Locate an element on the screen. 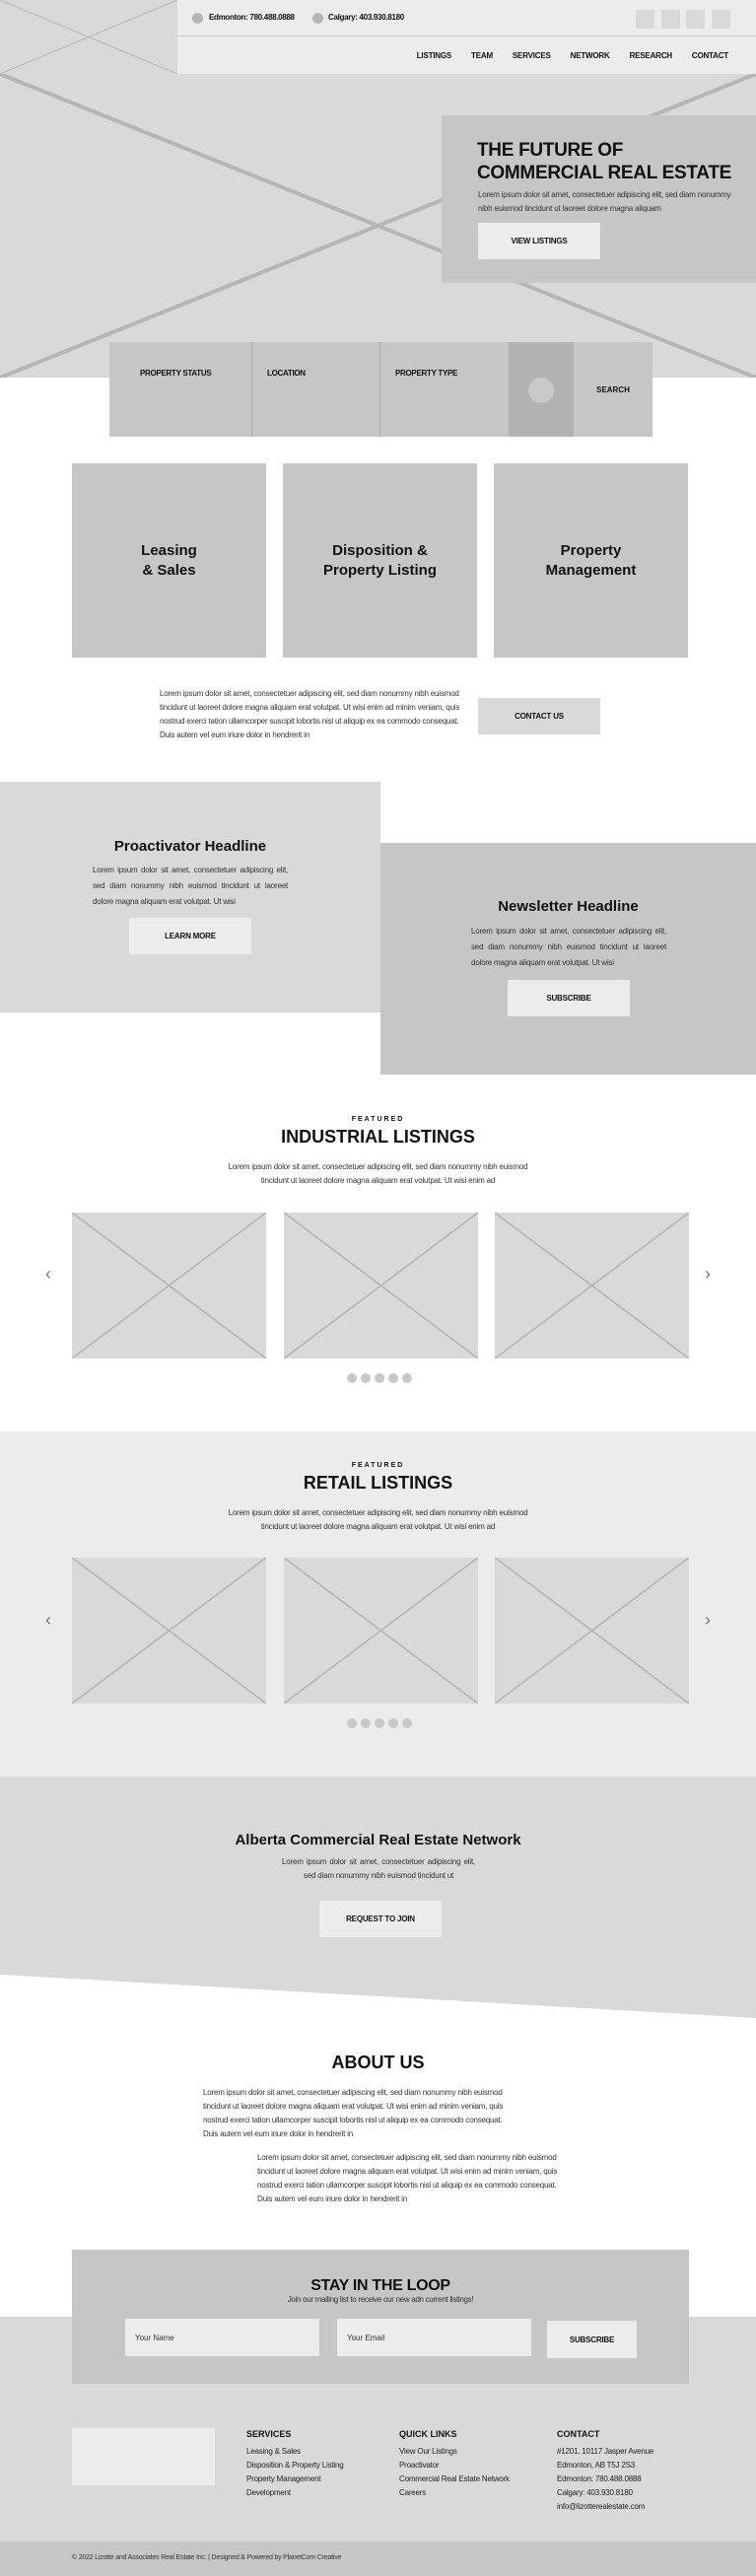  footer-phone-calgary: Calgary: 403.930.8180 is located at coordinates (605, 2493).